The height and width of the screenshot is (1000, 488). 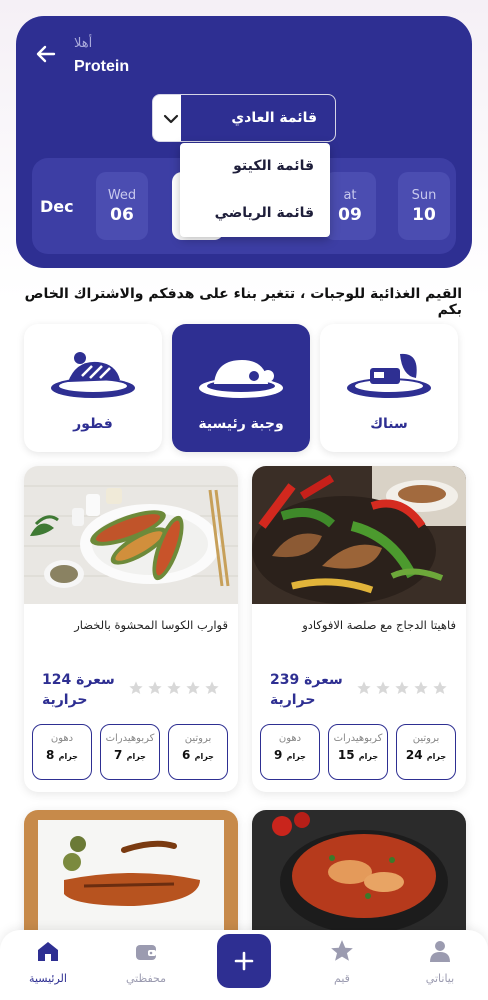 I want to click on macro-fat: دهون 8 جرام, so click(x=62, y=752).